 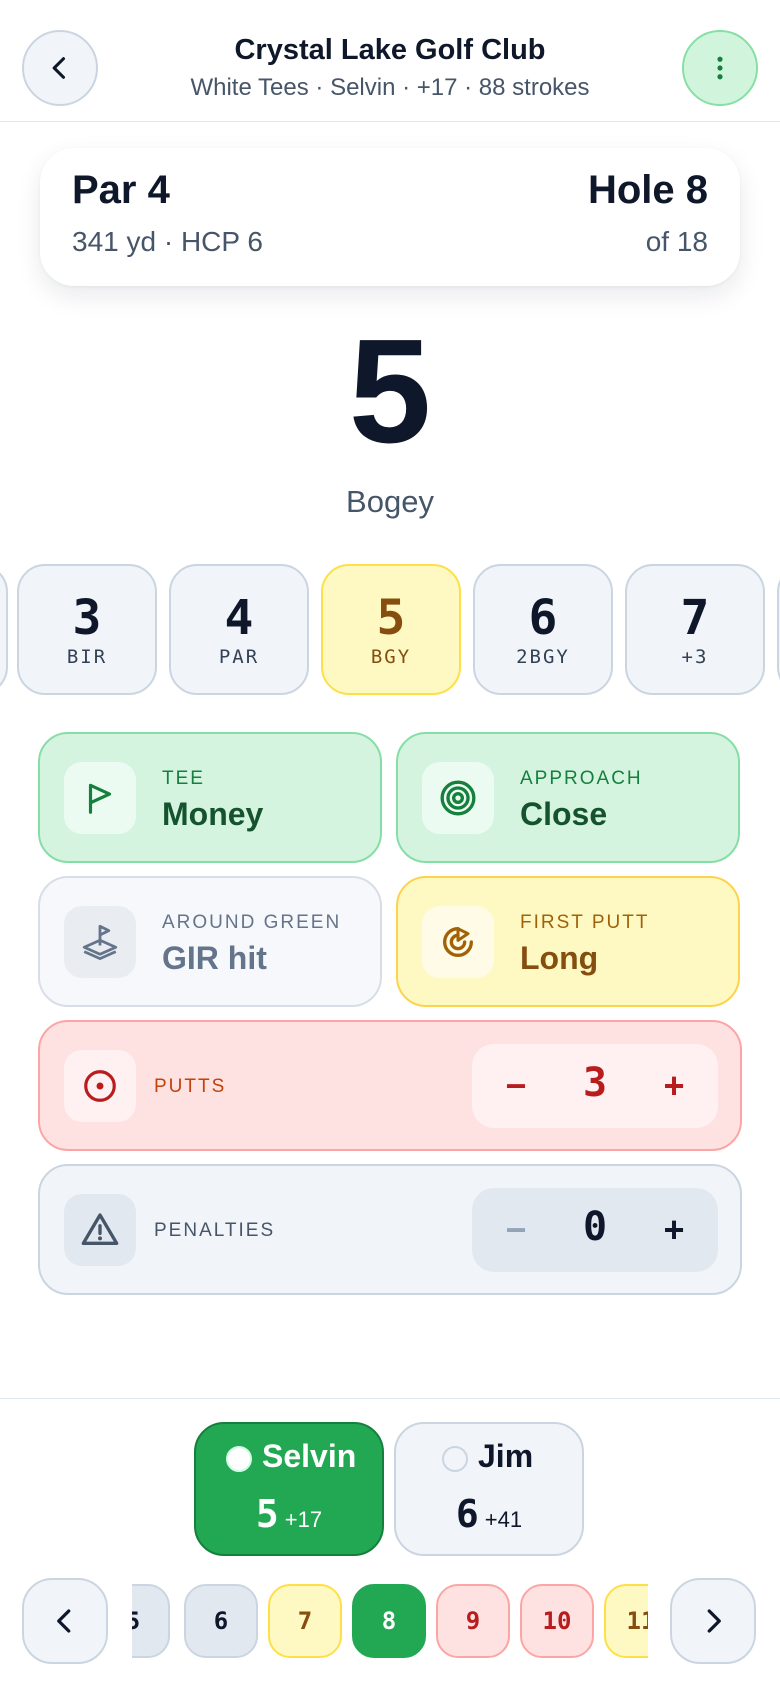 I want to click on course-title: Crystal Lake Golf Club, so click(x=390, y=50).